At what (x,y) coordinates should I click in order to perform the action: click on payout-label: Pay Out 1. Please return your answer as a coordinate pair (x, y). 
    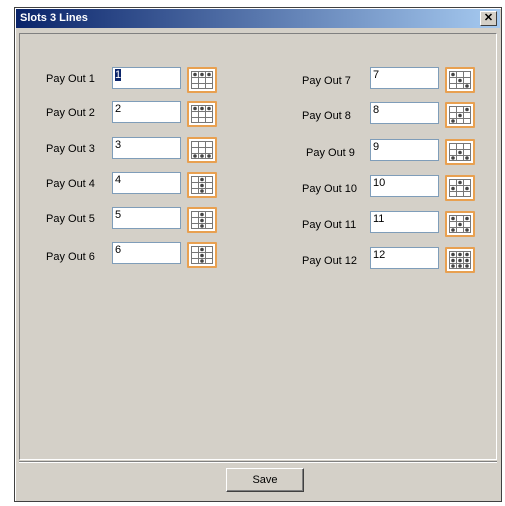
    Looking at the image, I should click on (70, 79).